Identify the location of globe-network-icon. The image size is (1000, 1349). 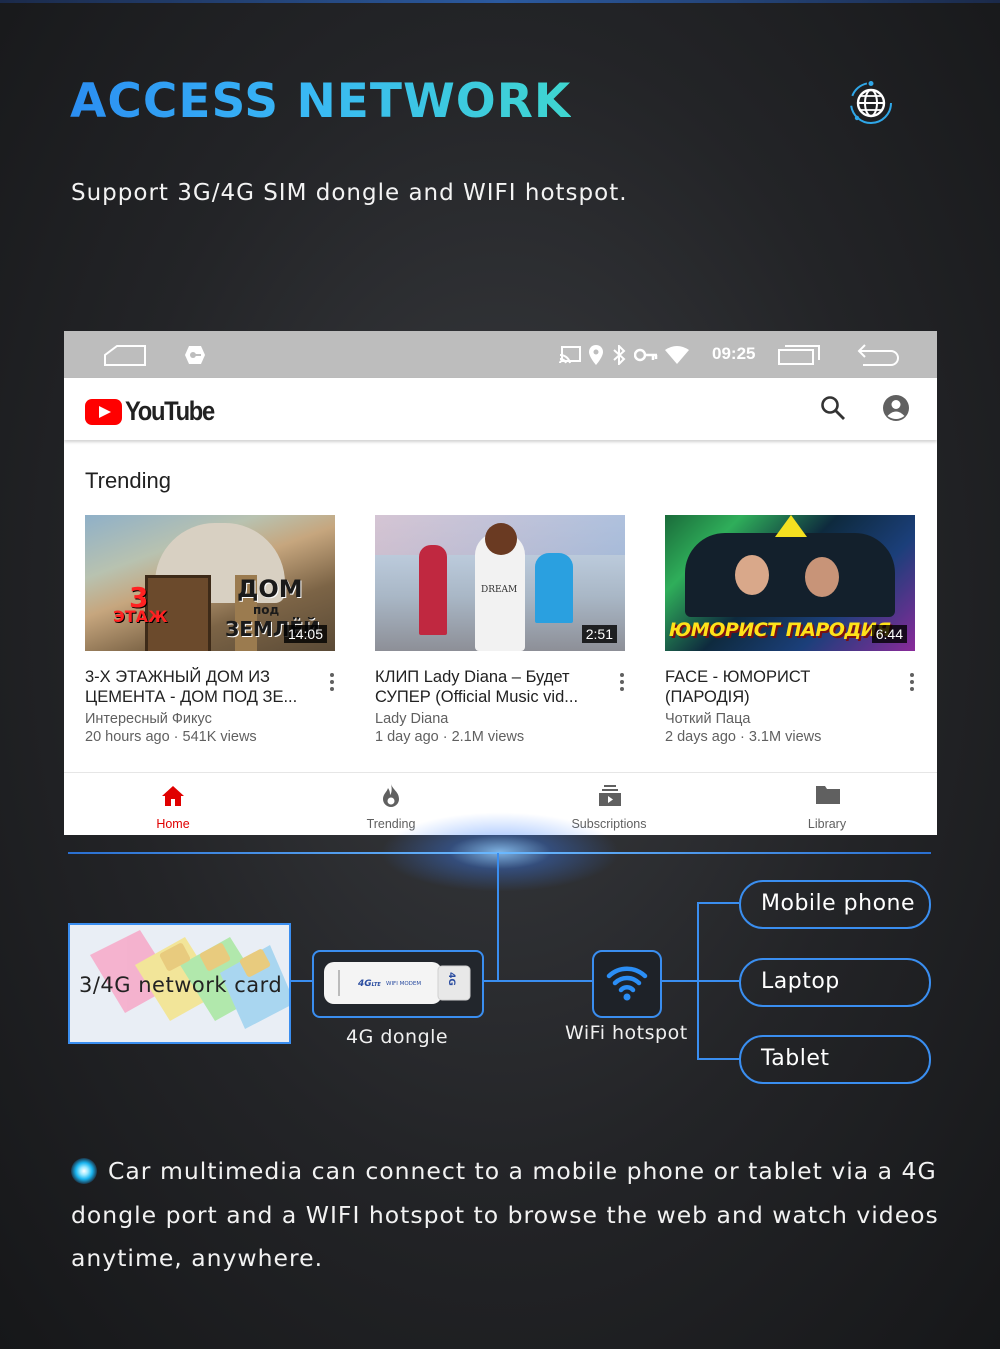
(871, 102).